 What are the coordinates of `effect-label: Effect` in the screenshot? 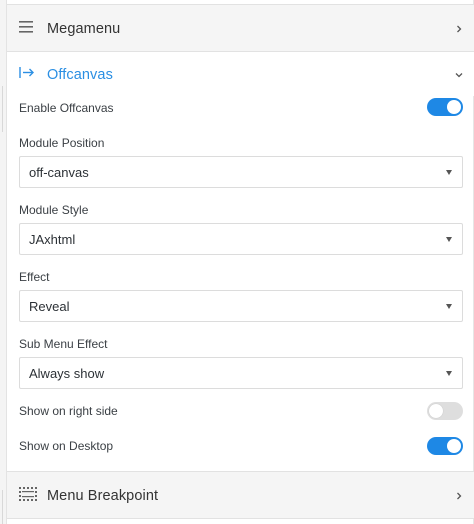 It's located at (34, 277).